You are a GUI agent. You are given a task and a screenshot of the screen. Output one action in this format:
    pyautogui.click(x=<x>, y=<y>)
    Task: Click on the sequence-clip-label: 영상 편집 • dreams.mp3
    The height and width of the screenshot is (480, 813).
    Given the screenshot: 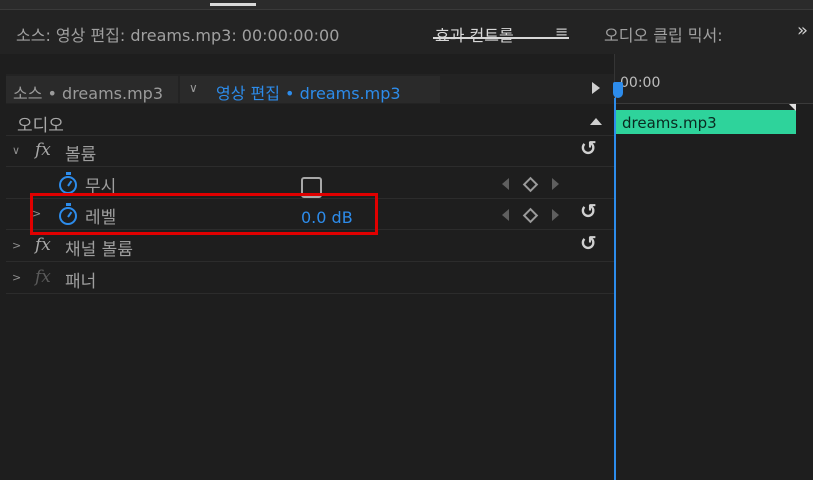 What is the action you would take?
    pyautogui.click(x=308, y=93)
    